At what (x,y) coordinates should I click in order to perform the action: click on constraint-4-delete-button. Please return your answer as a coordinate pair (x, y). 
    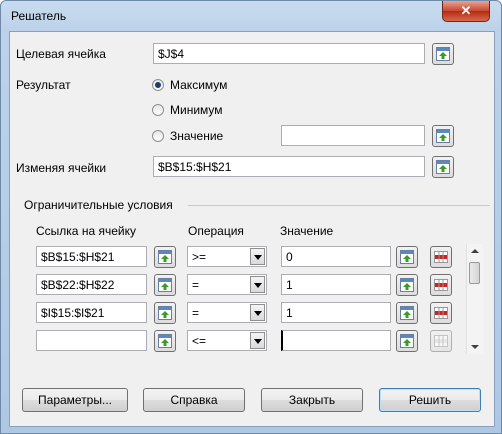
    Looking at the image, I should click on (441, 341).